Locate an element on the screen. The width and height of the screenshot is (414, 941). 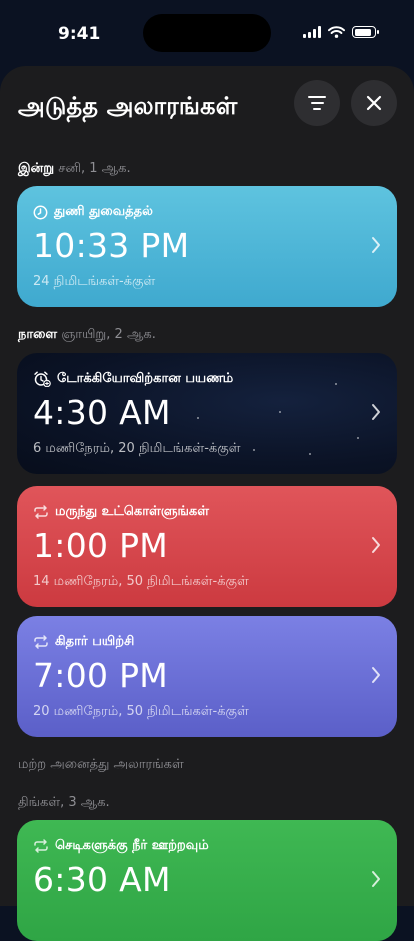
alarm-time: 7:00 PM is located at coordinates (101, 675).